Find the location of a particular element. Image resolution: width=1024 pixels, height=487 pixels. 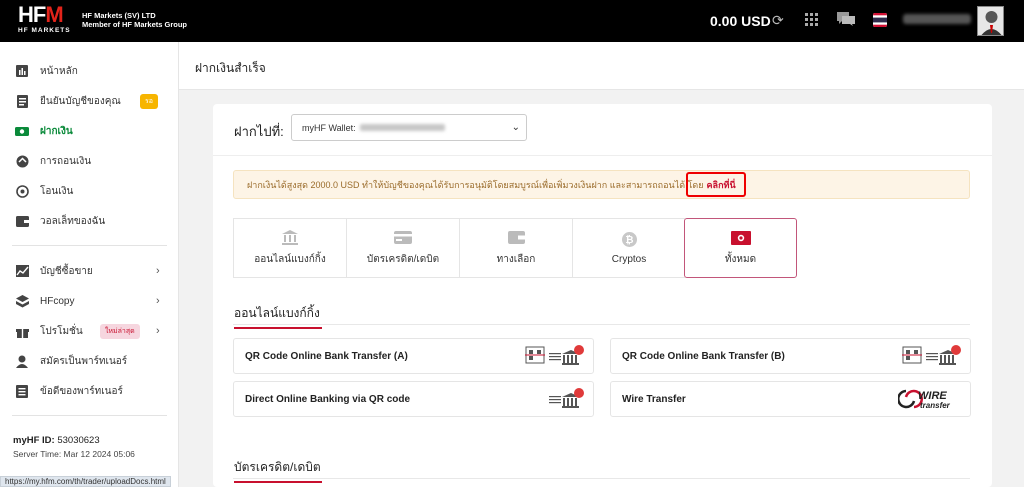

id-card-icon is located at coordinates (22, 101).